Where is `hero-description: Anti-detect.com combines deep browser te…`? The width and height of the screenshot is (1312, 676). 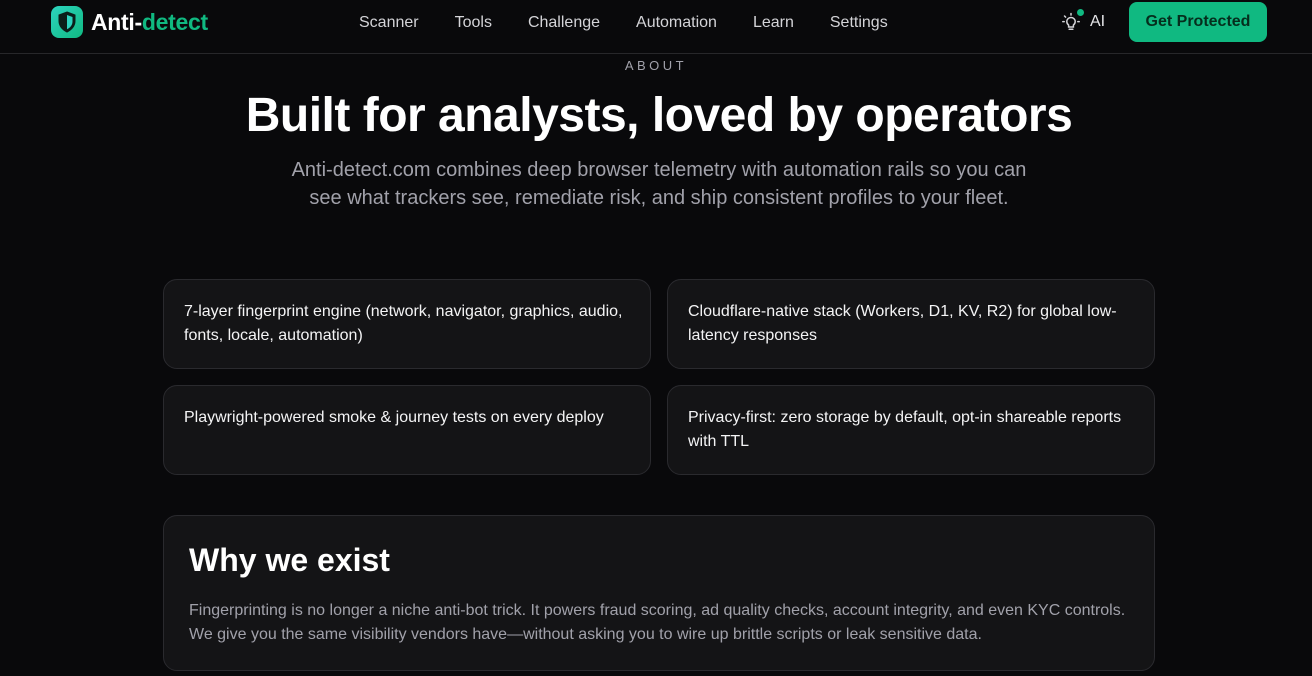 hero-description: Anti-detect.com combines deep browser te… is located at coordinates (659, 184).